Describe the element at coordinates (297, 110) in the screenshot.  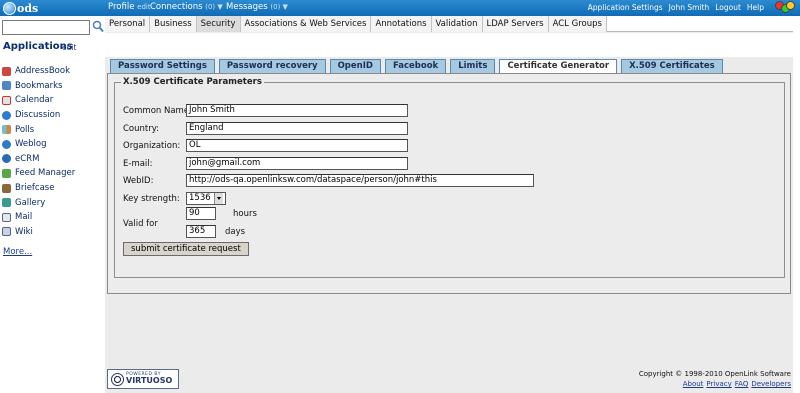
I see `common-name-field: John Smith` at that location.